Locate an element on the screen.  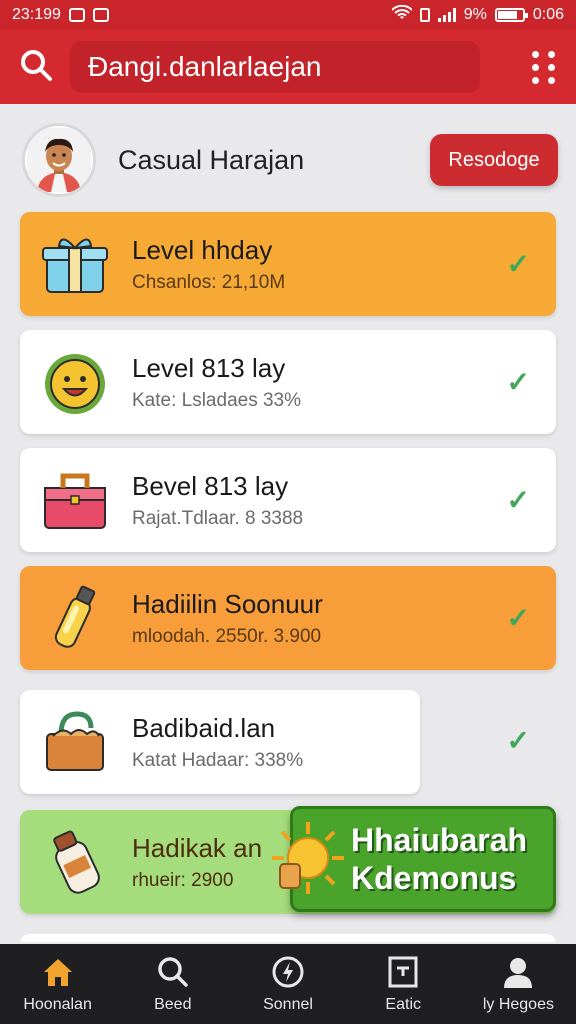
status-time-right: 0:06 is located at coordinates (548, 14).